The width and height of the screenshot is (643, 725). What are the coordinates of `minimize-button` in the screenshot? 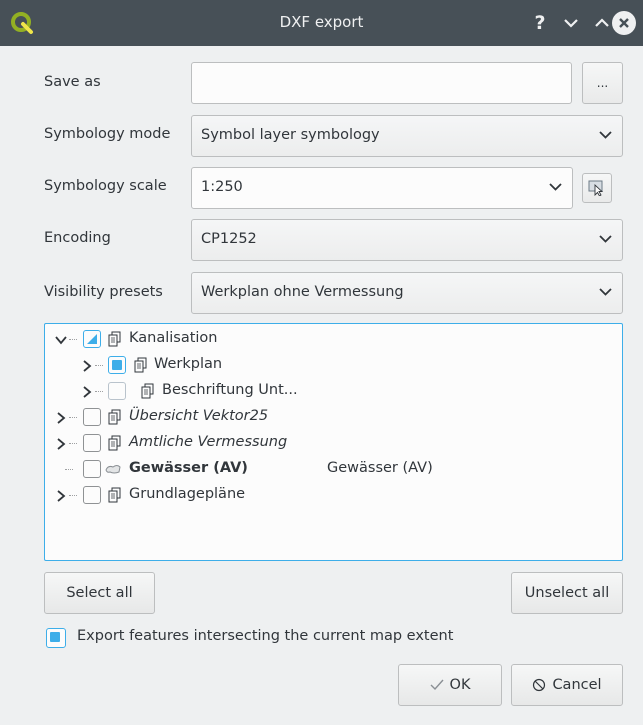 It's located at (571, 23).